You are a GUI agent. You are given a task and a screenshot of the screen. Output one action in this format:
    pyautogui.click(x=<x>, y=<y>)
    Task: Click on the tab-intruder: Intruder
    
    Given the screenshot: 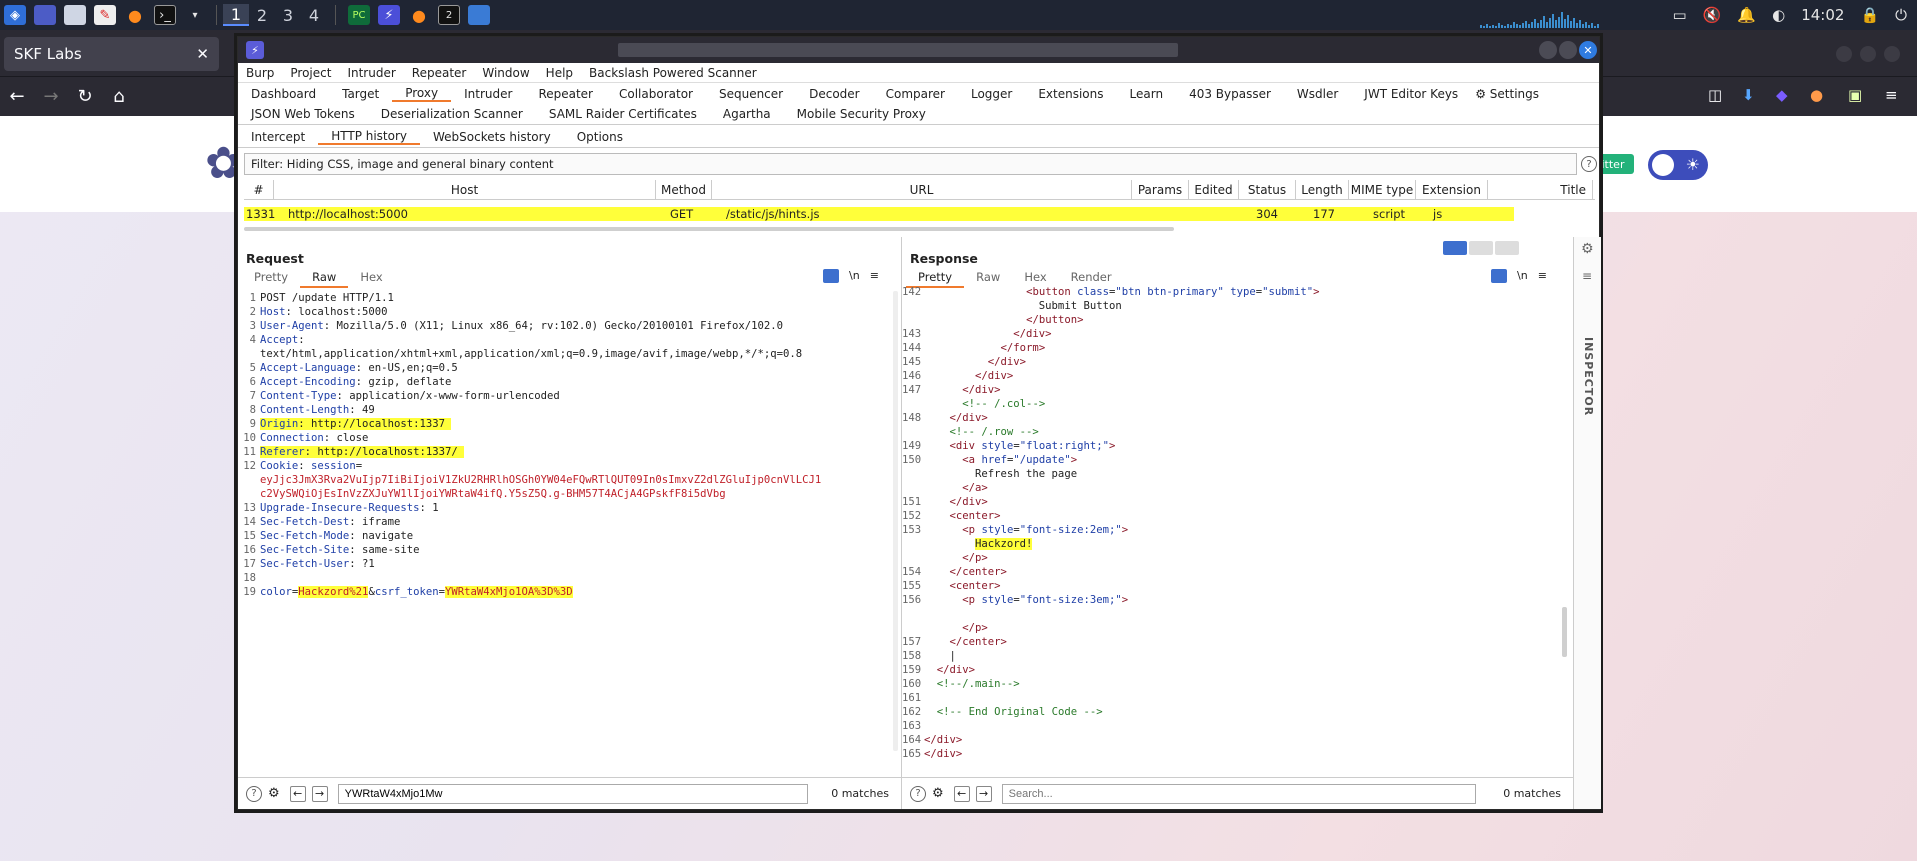 What is the action you would take?
    pyautogui.click(x=488, y=94)
    